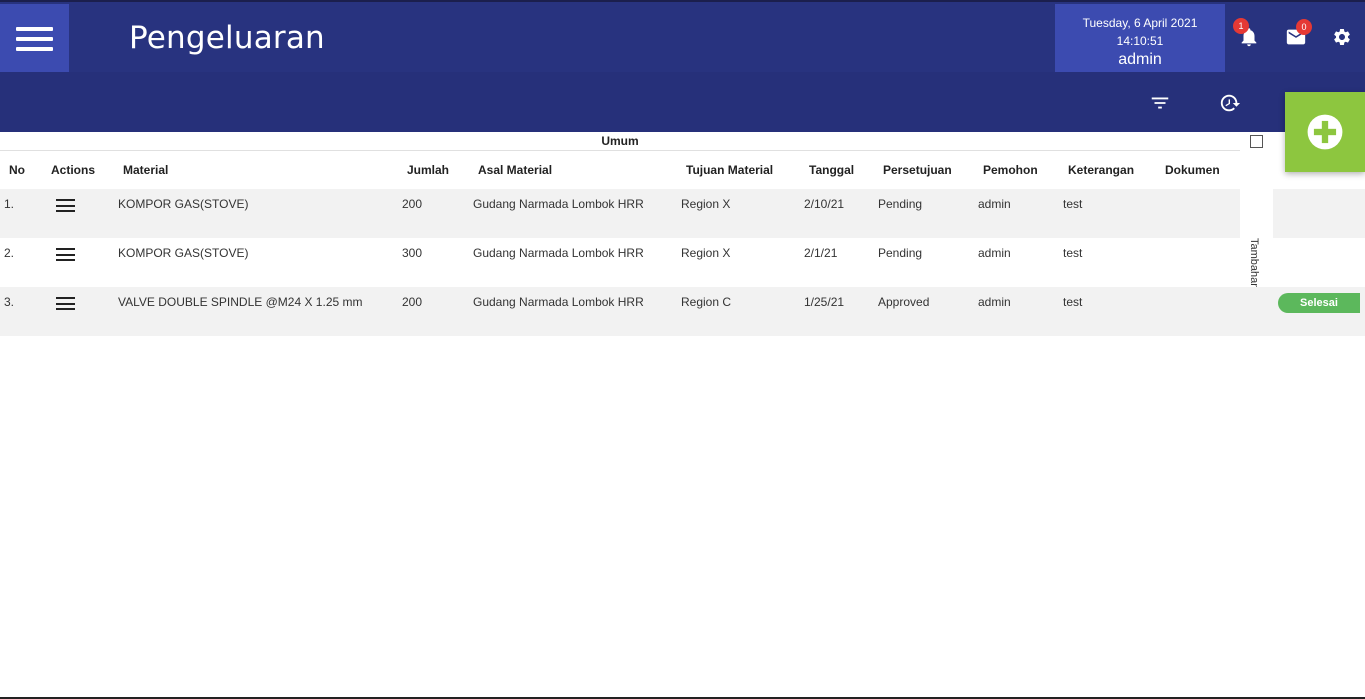 This screenshot has width=1365, height=699. What do you see at coordinates (145, 170) in the screenshot?
I see `col-header-material: Material` at bounding box center [145, 170].